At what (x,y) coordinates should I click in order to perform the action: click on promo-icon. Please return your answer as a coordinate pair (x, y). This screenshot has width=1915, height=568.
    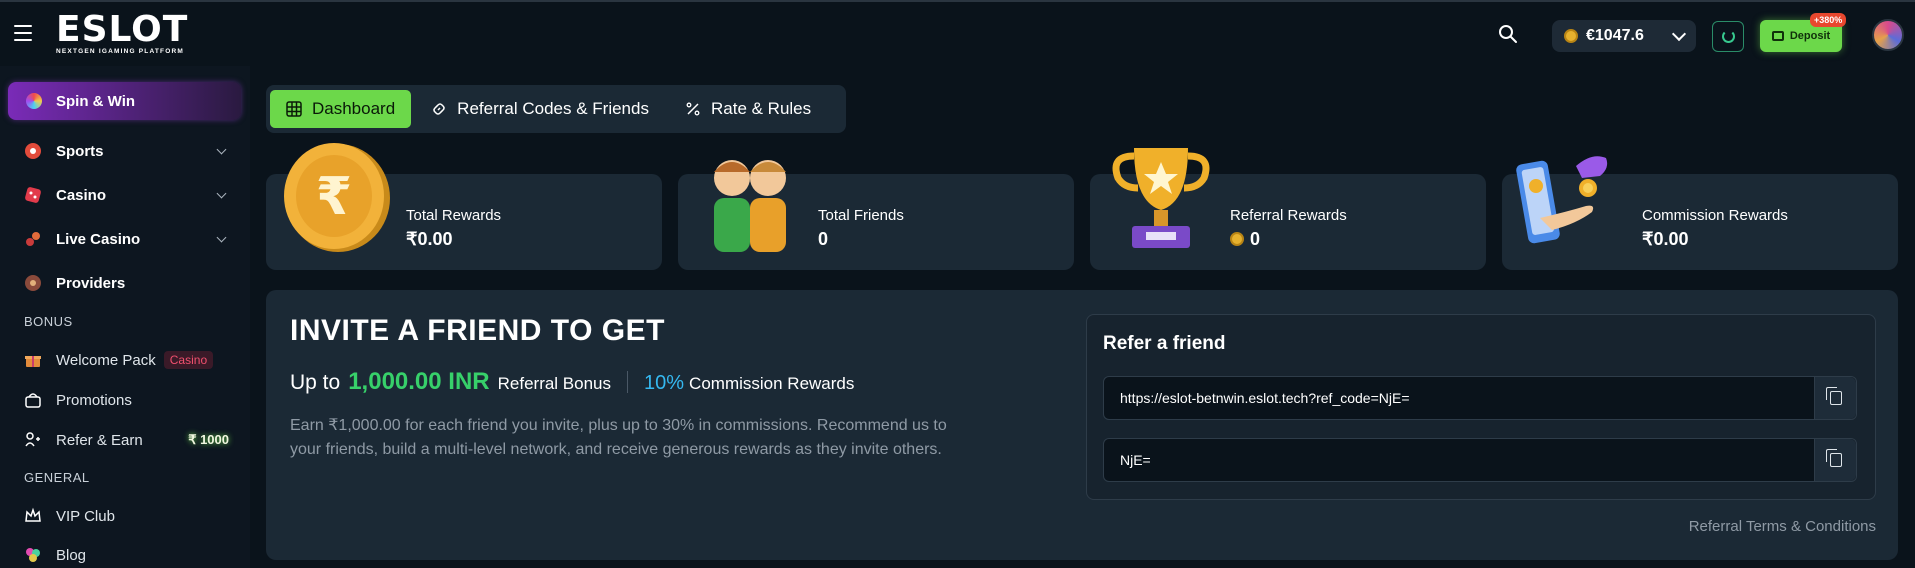
    Looking at the image, I should click on (33, 400).